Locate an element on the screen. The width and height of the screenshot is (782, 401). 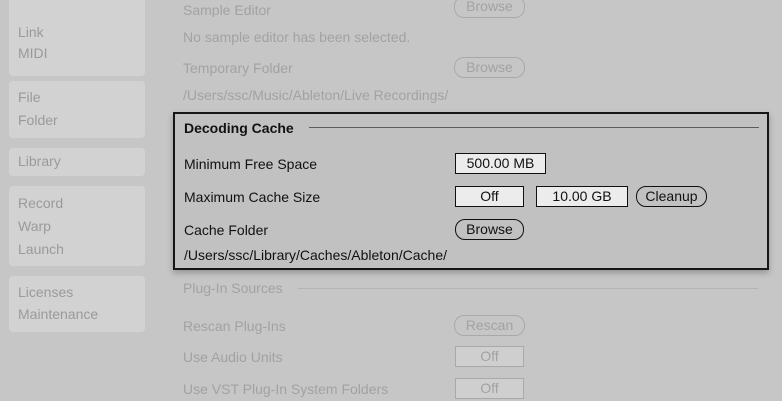
decoding-cache-divider is located at coordinates (534, 127).